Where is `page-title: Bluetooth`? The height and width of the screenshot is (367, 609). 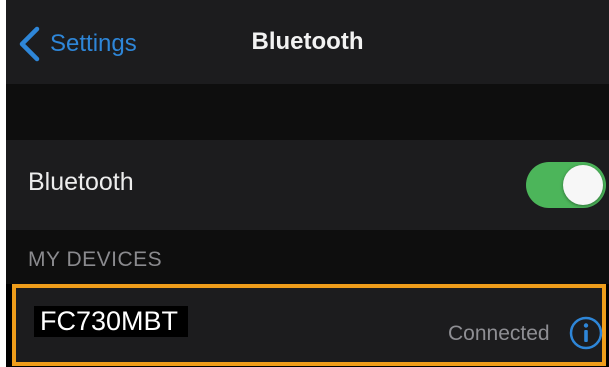
page-title: Bluetooth is located at coordinates (307, 41).